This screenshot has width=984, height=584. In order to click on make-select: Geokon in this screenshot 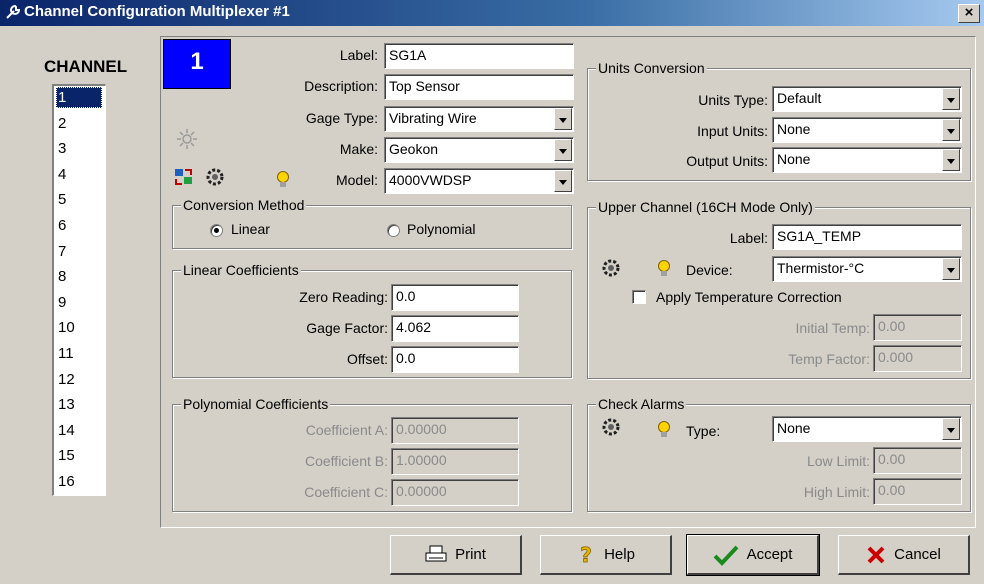, I will do `click(479, 150)`.